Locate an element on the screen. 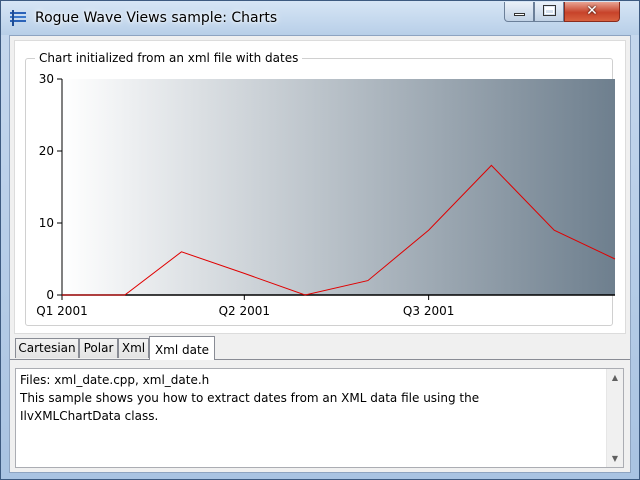  window-title: Rogue Wave Views sample: Charts is located at coordinates (156, 18).